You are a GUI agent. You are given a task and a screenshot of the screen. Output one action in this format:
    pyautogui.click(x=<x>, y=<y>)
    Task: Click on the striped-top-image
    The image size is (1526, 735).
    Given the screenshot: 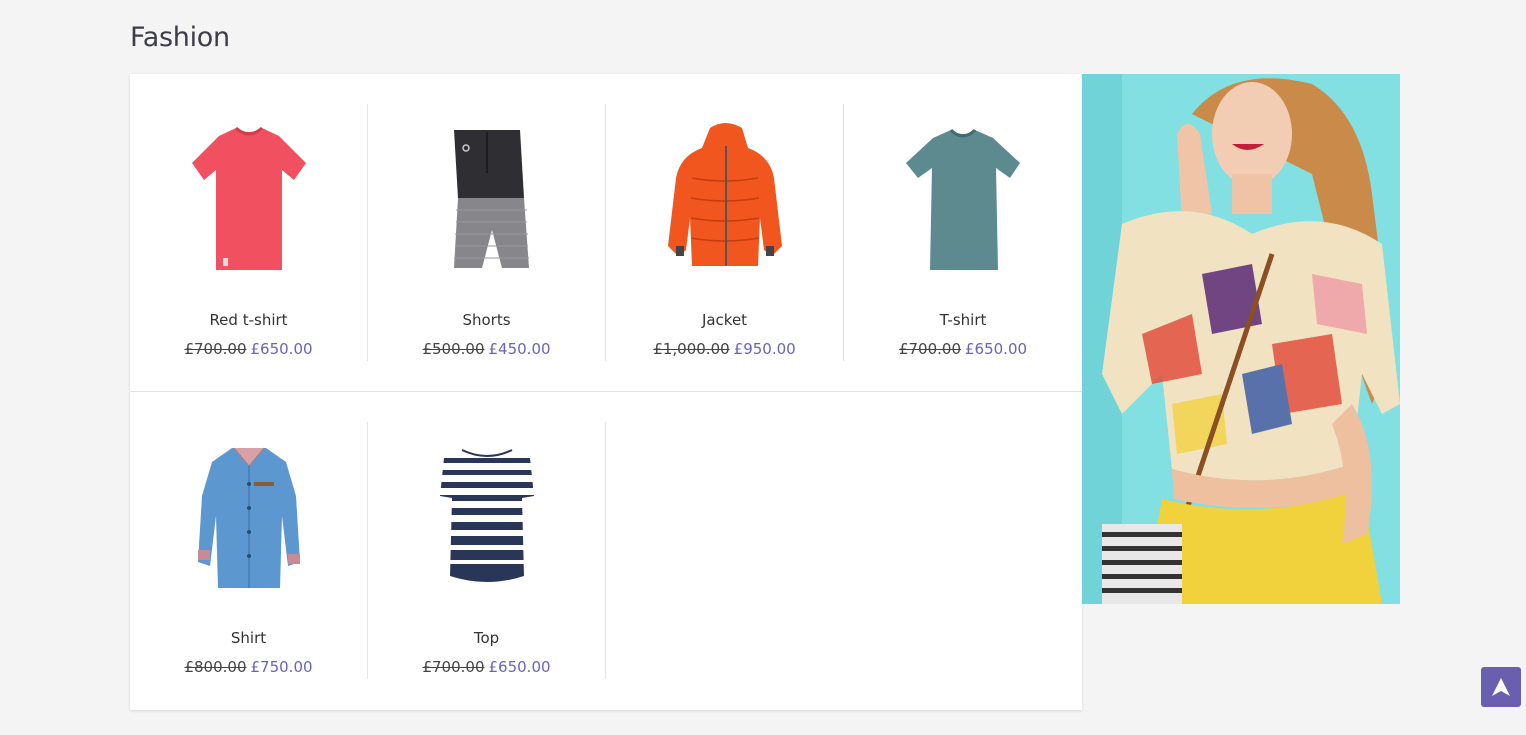 What is the action you would take?
    pyautogui.click(x=487, y=516)
    